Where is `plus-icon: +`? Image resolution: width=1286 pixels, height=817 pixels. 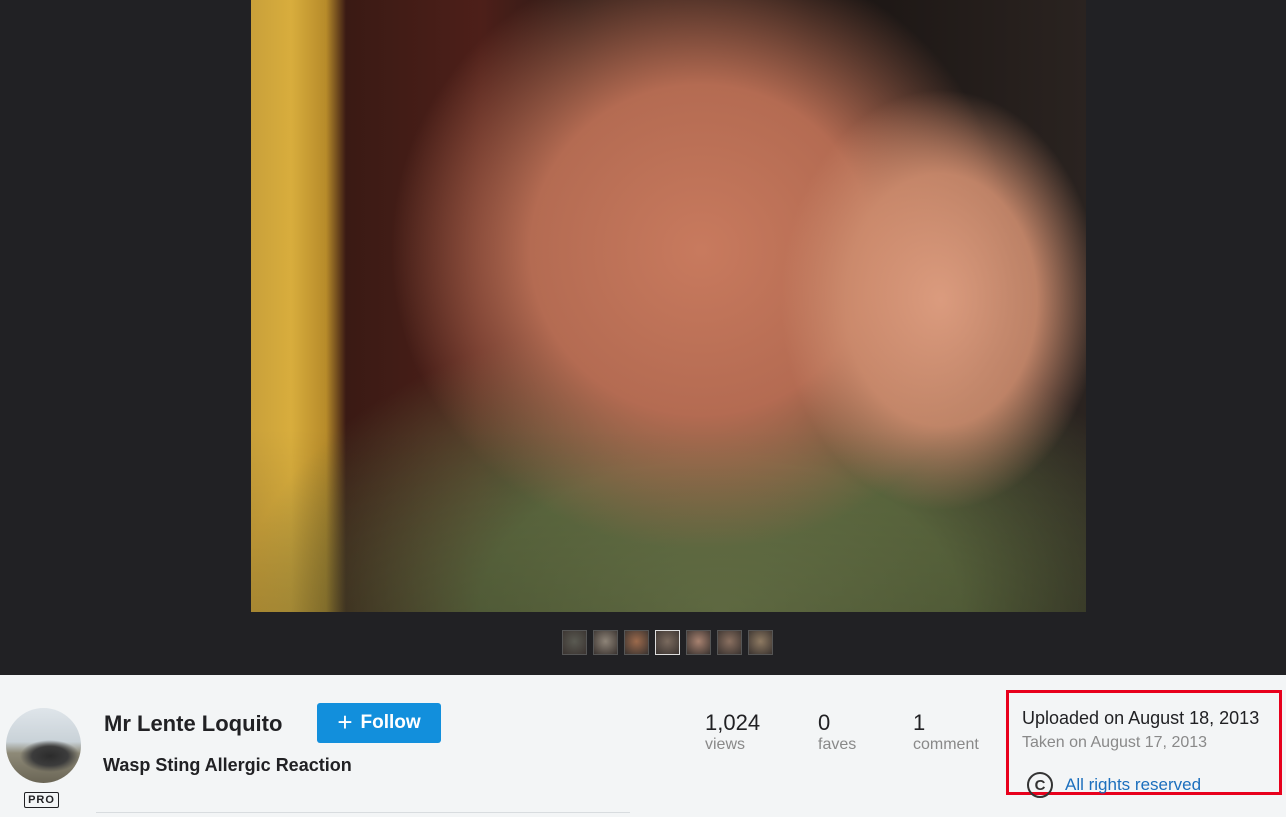 plus-icon: + is located at coordinates (345, 722).